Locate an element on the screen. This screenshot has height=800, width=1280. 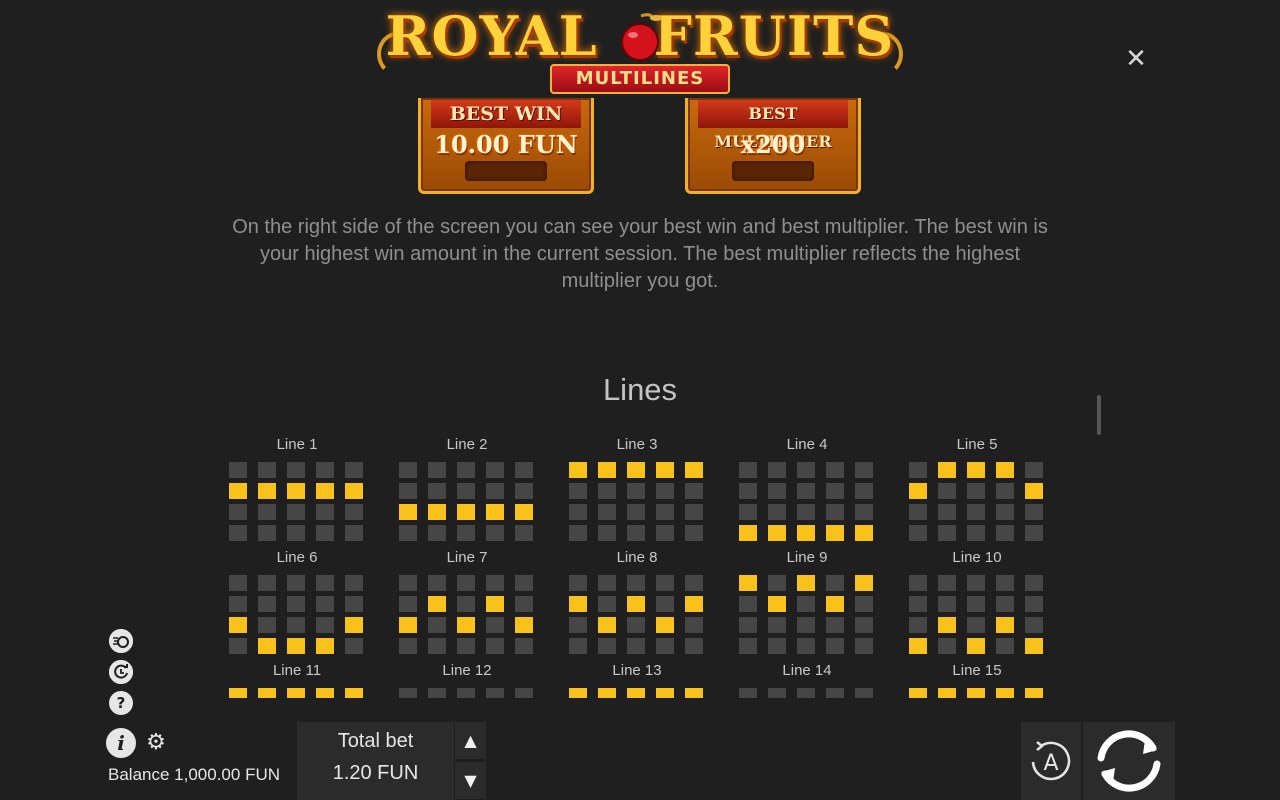
game-logo: ROYAL FRUITS MULTILINES is located at coordinates (640, 50).